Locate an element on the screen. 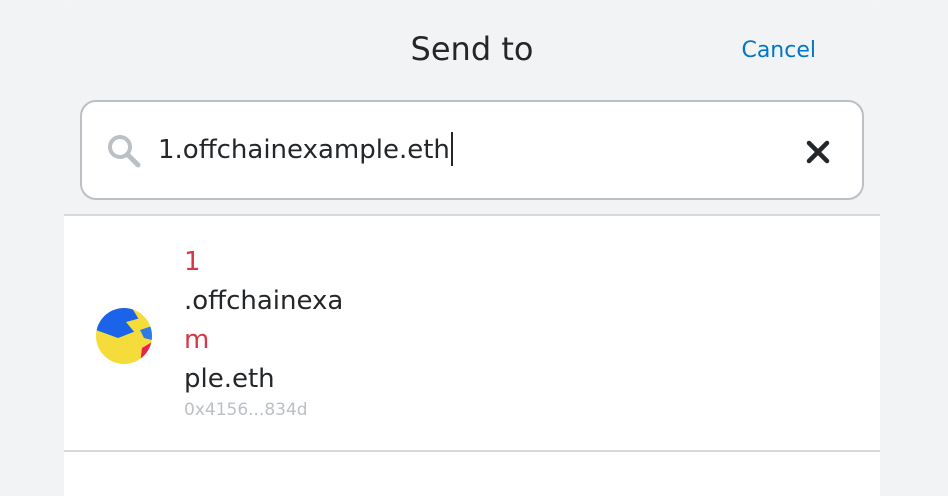 The width and height of the screenshot is (948, 496). recipient-search-input: 1.offchainexample.eth is located at coordinates (305, 149).